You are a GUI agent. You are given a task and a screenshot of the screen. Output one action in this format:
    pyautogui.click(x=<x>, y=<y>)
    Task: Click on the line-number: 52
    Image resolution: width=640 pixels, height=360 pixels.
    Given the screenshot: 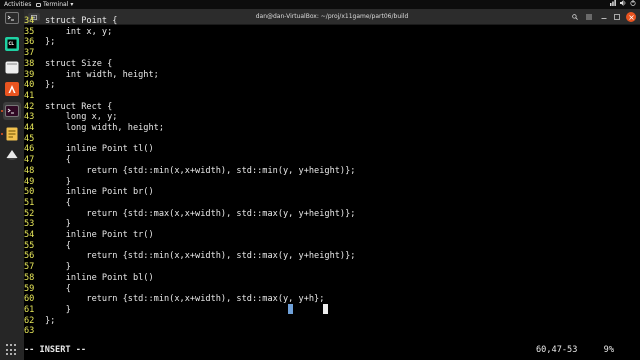 What is the action you would take?
    pyautogui.click(x=29, y=213)
    